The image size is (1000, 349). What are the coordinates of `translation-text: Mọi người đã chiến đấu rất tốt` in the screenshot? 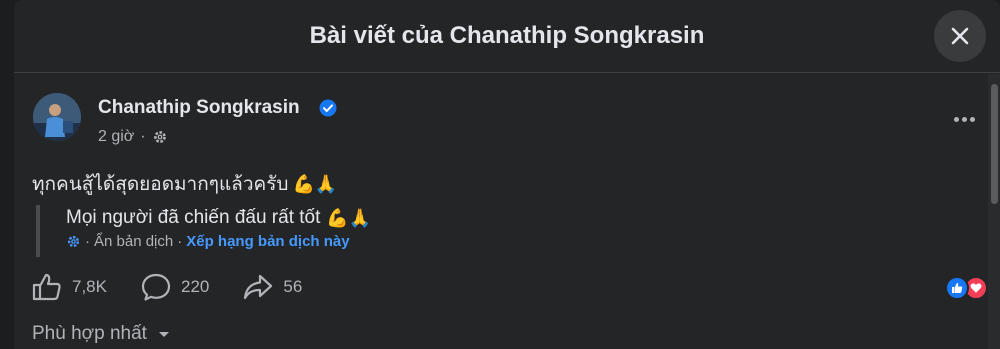 It's located at (193, 217).